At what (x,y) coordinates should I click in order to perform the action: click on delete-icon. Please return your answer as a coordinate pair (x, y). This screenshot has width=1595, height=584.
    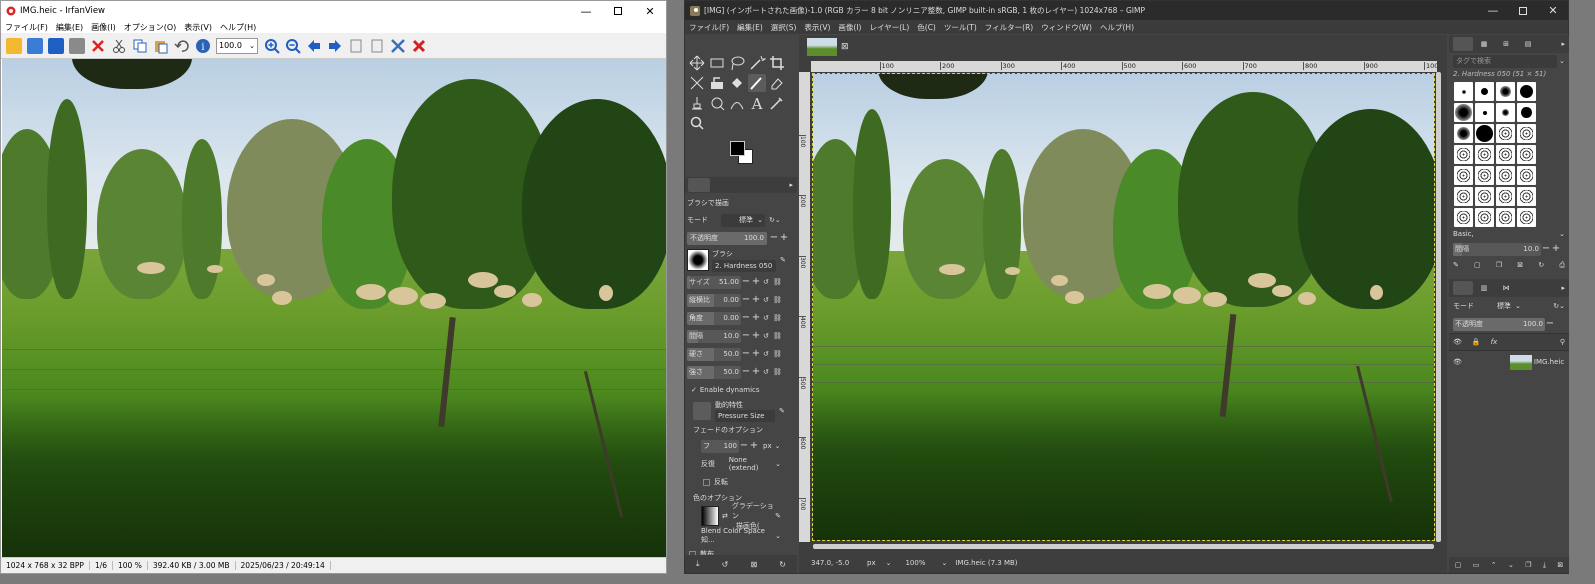
    Looking at the image, I should click on (98, 46).